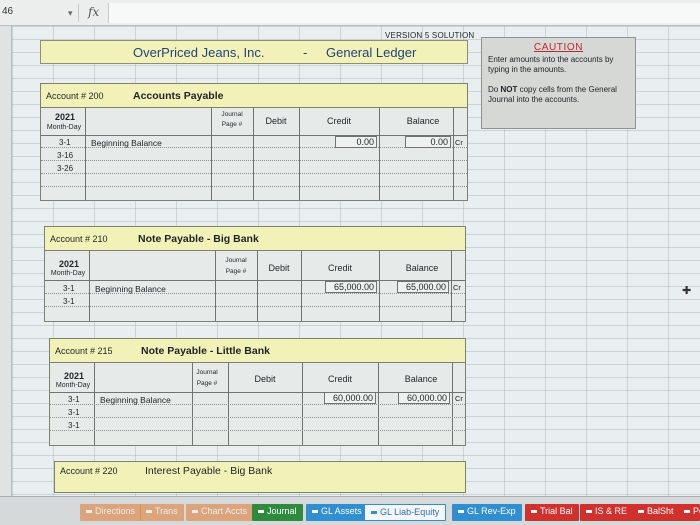 The width and height of the screenshot is (700, 525). I want to click on tab-label: GL Assets, so click(341, 511).